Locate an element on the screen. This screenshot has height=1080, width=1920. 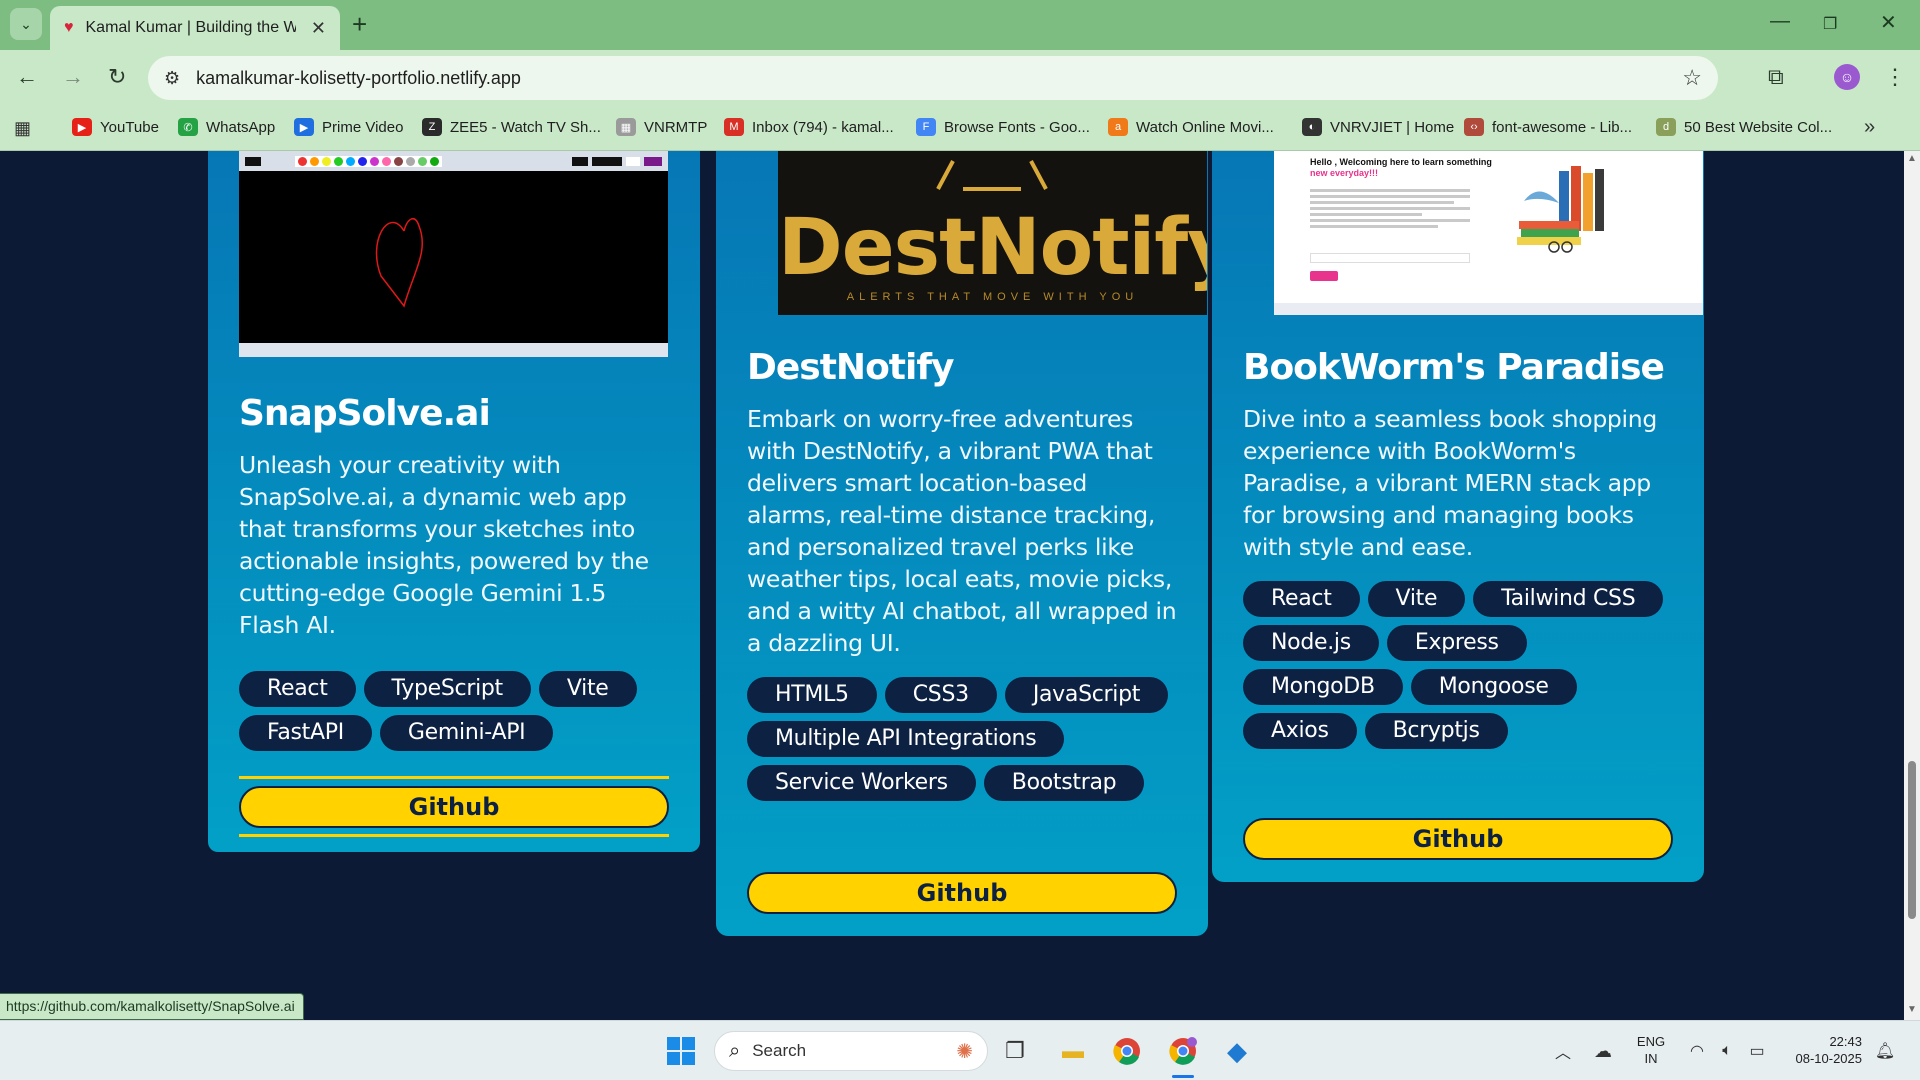
tab-title: Kamal Kumar | Building the Web is located at coordinates (190, 27).